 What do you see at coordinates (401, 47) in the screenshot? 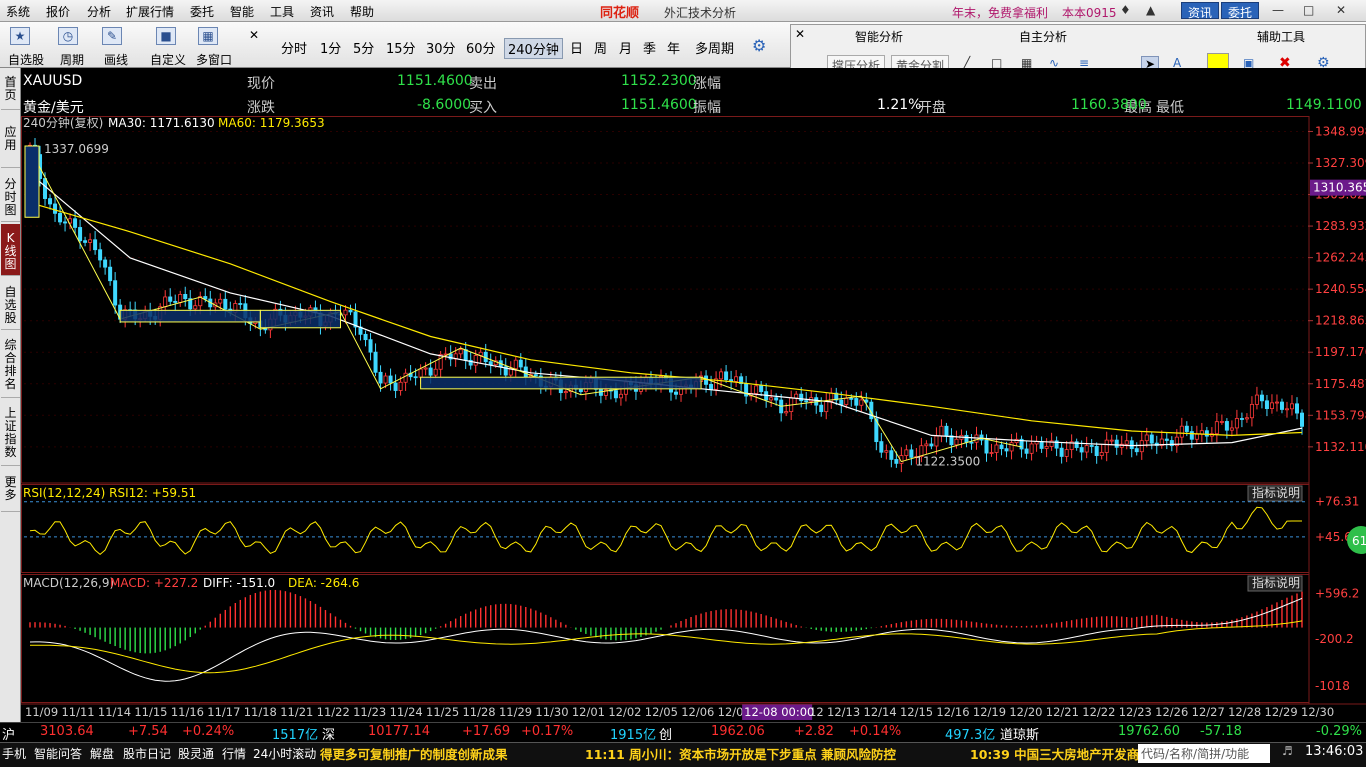
I see `period-15min: 15分` at bounding box center [401, 47].